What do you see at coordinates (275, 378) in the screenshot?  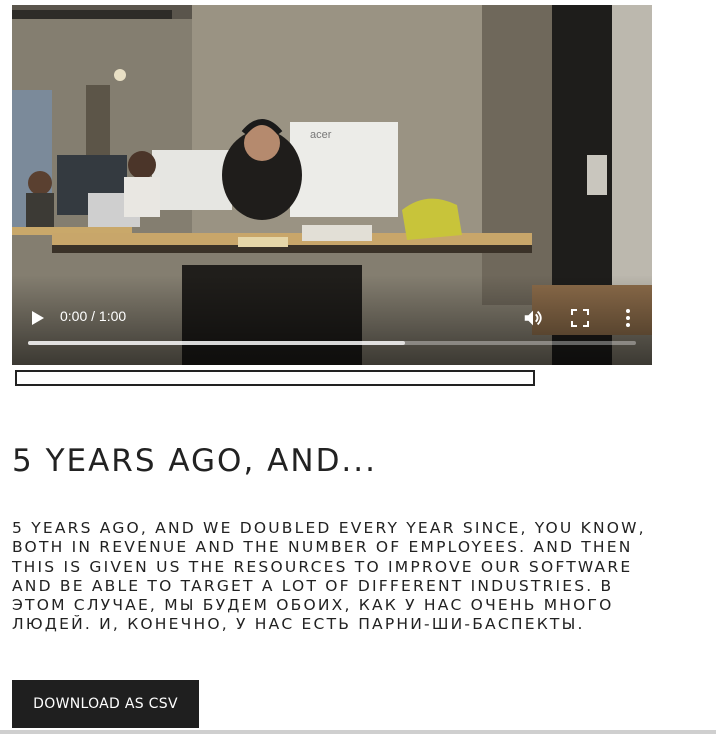 I see `empty-progress-bar` at bounding box center [275, 378].